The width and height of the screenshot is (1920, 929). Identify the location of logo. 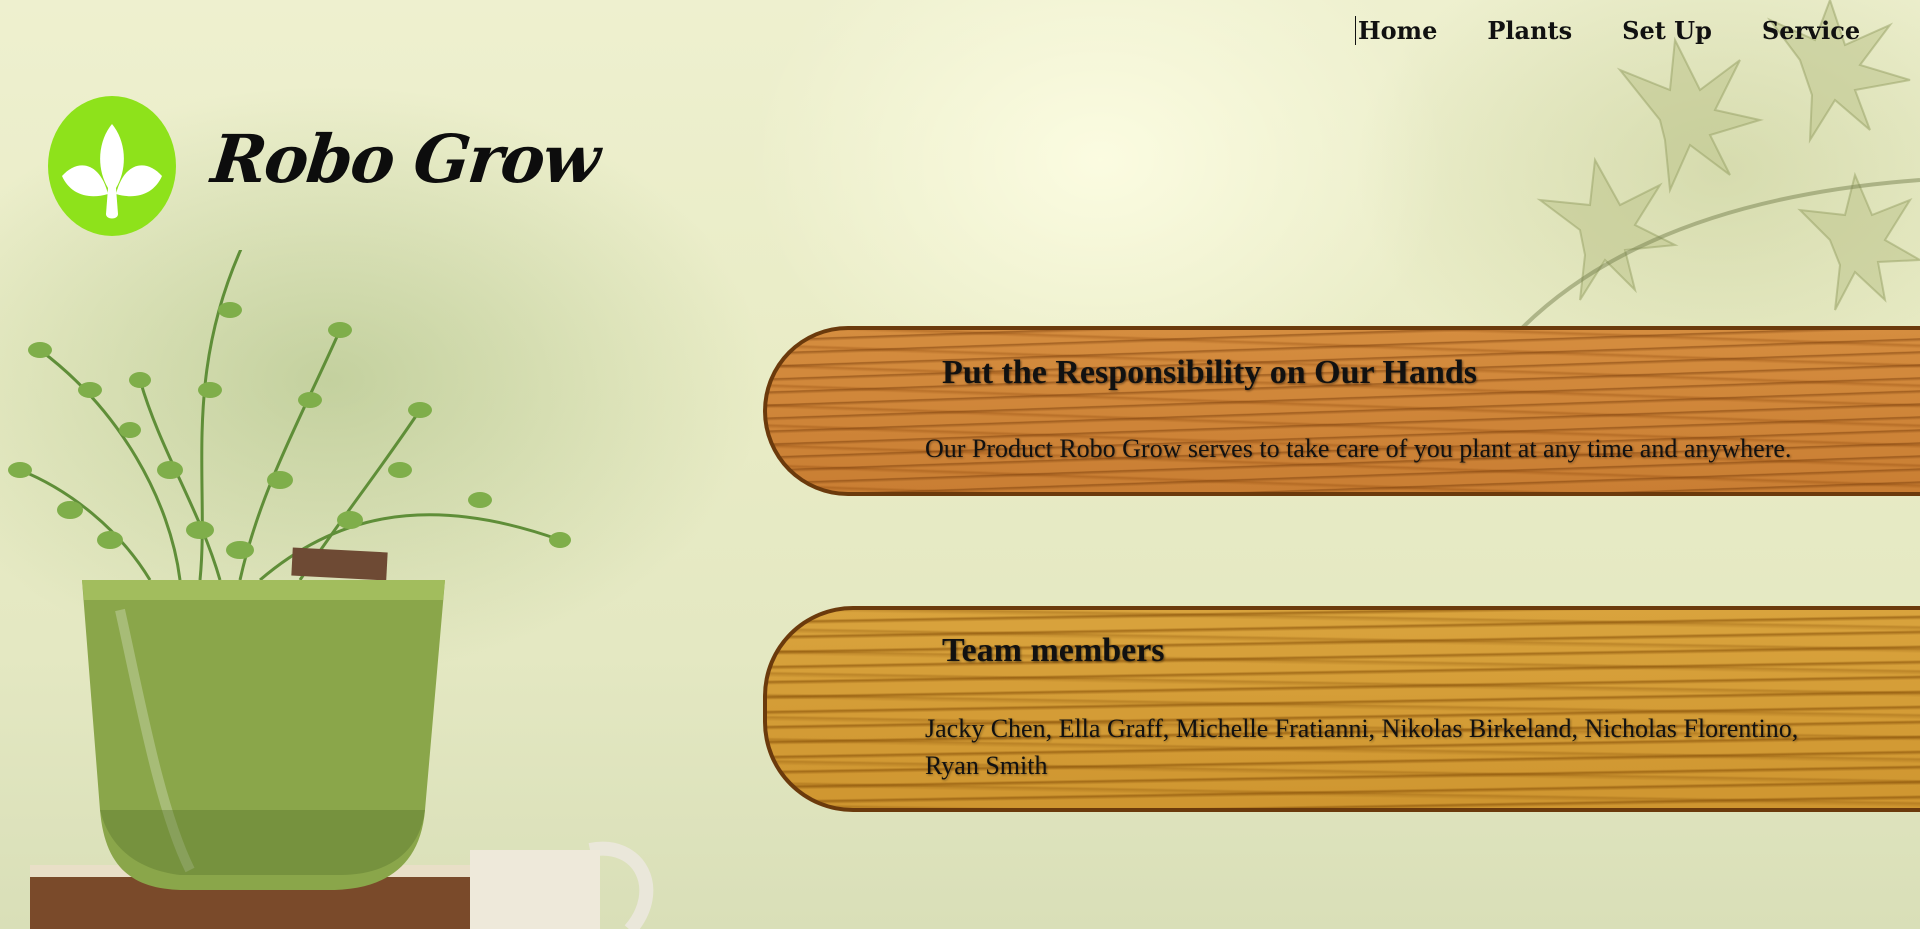
(112, 166).